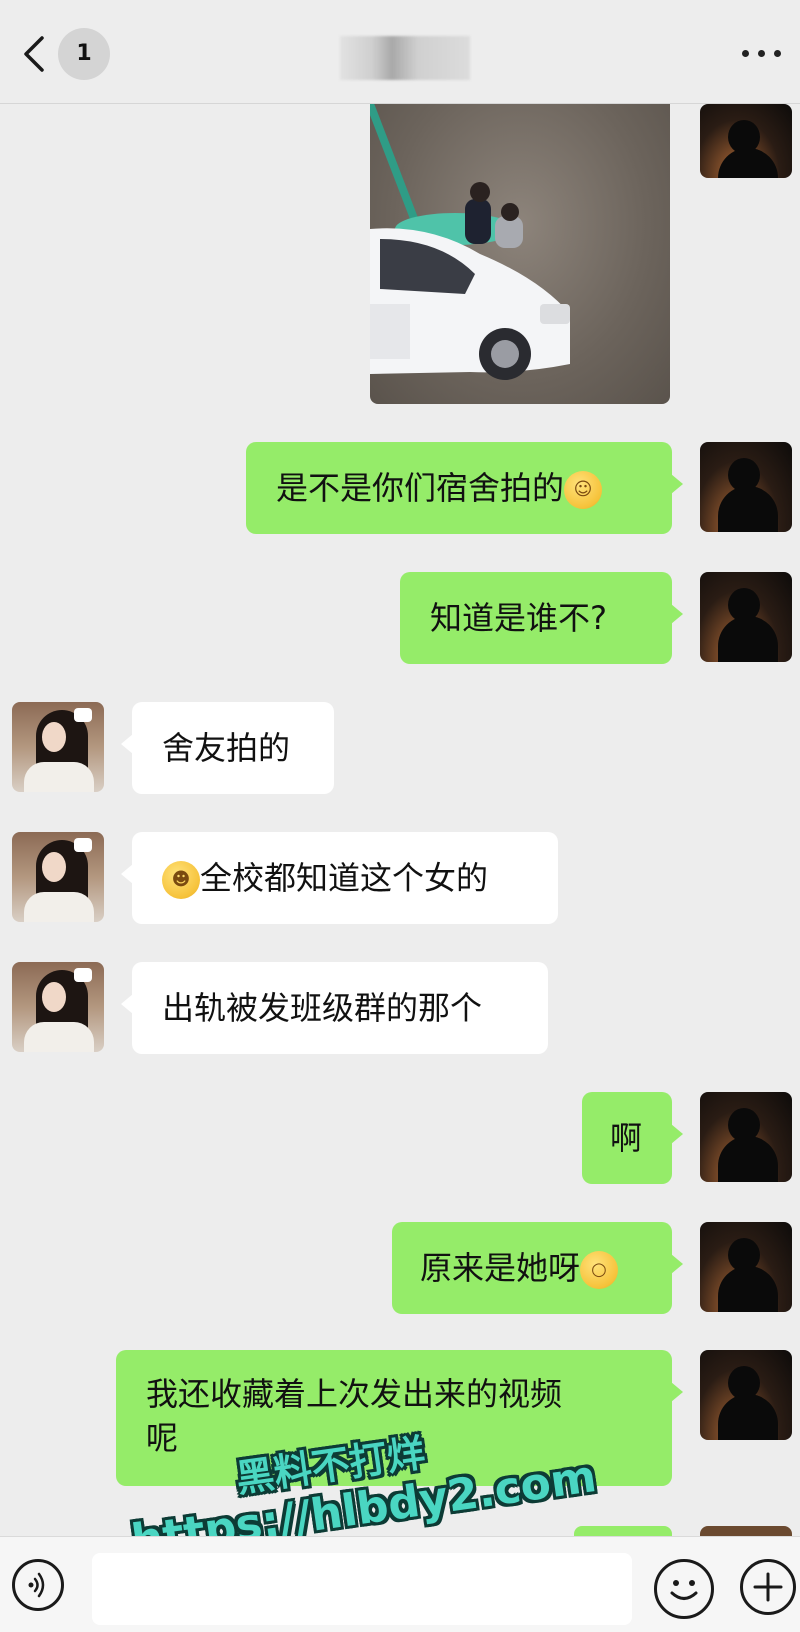 Image resolution: width=800 pixels, height=1632 pixels. I want to click on message-image, so click(520, 254).